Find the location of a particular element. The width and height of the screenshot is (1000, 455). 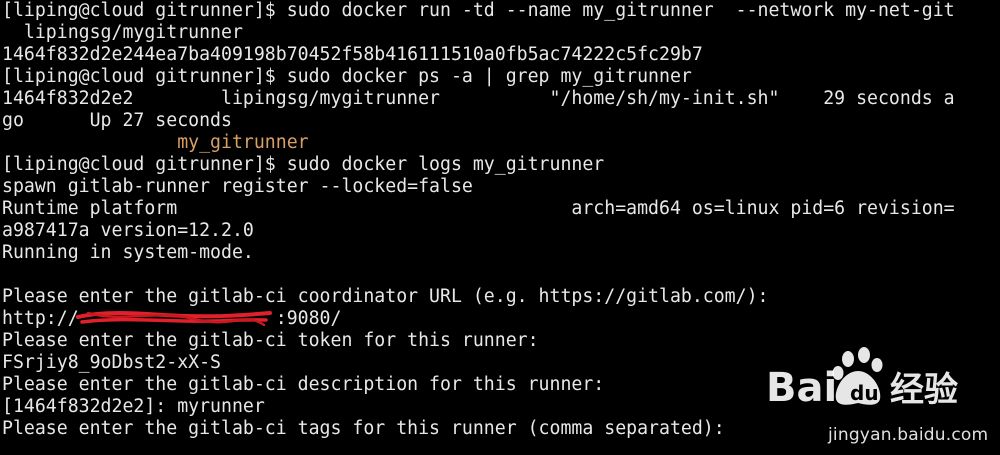

terminal-line: [1464f832d2e2]: myrunner is located at coordinates (133, 406).